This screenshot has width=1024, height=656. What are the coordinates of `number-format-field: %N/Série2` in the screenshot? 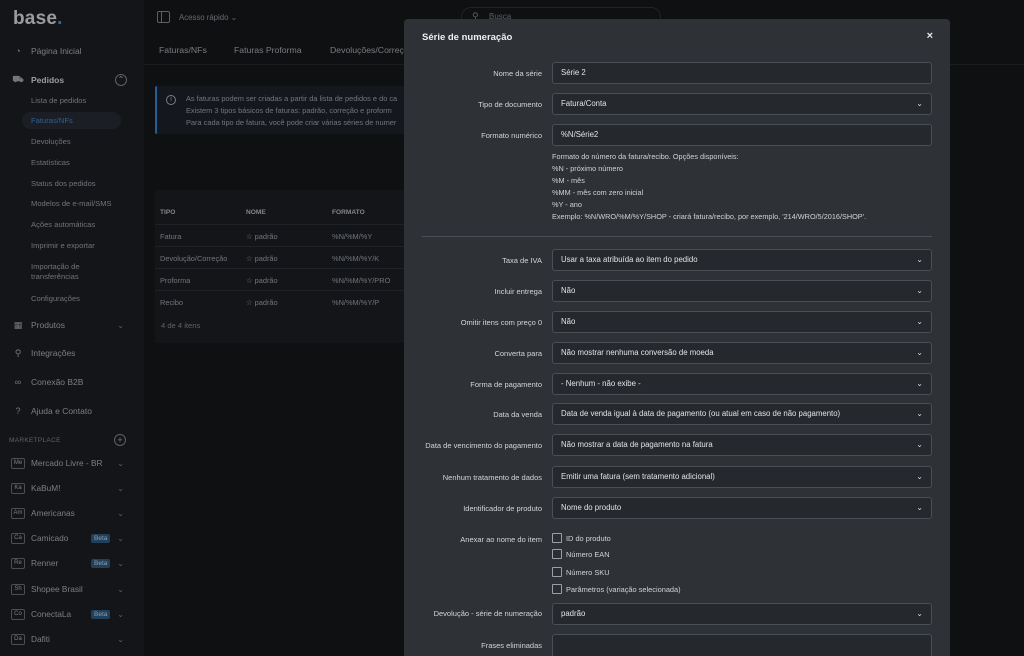 It's located at (742, 135).